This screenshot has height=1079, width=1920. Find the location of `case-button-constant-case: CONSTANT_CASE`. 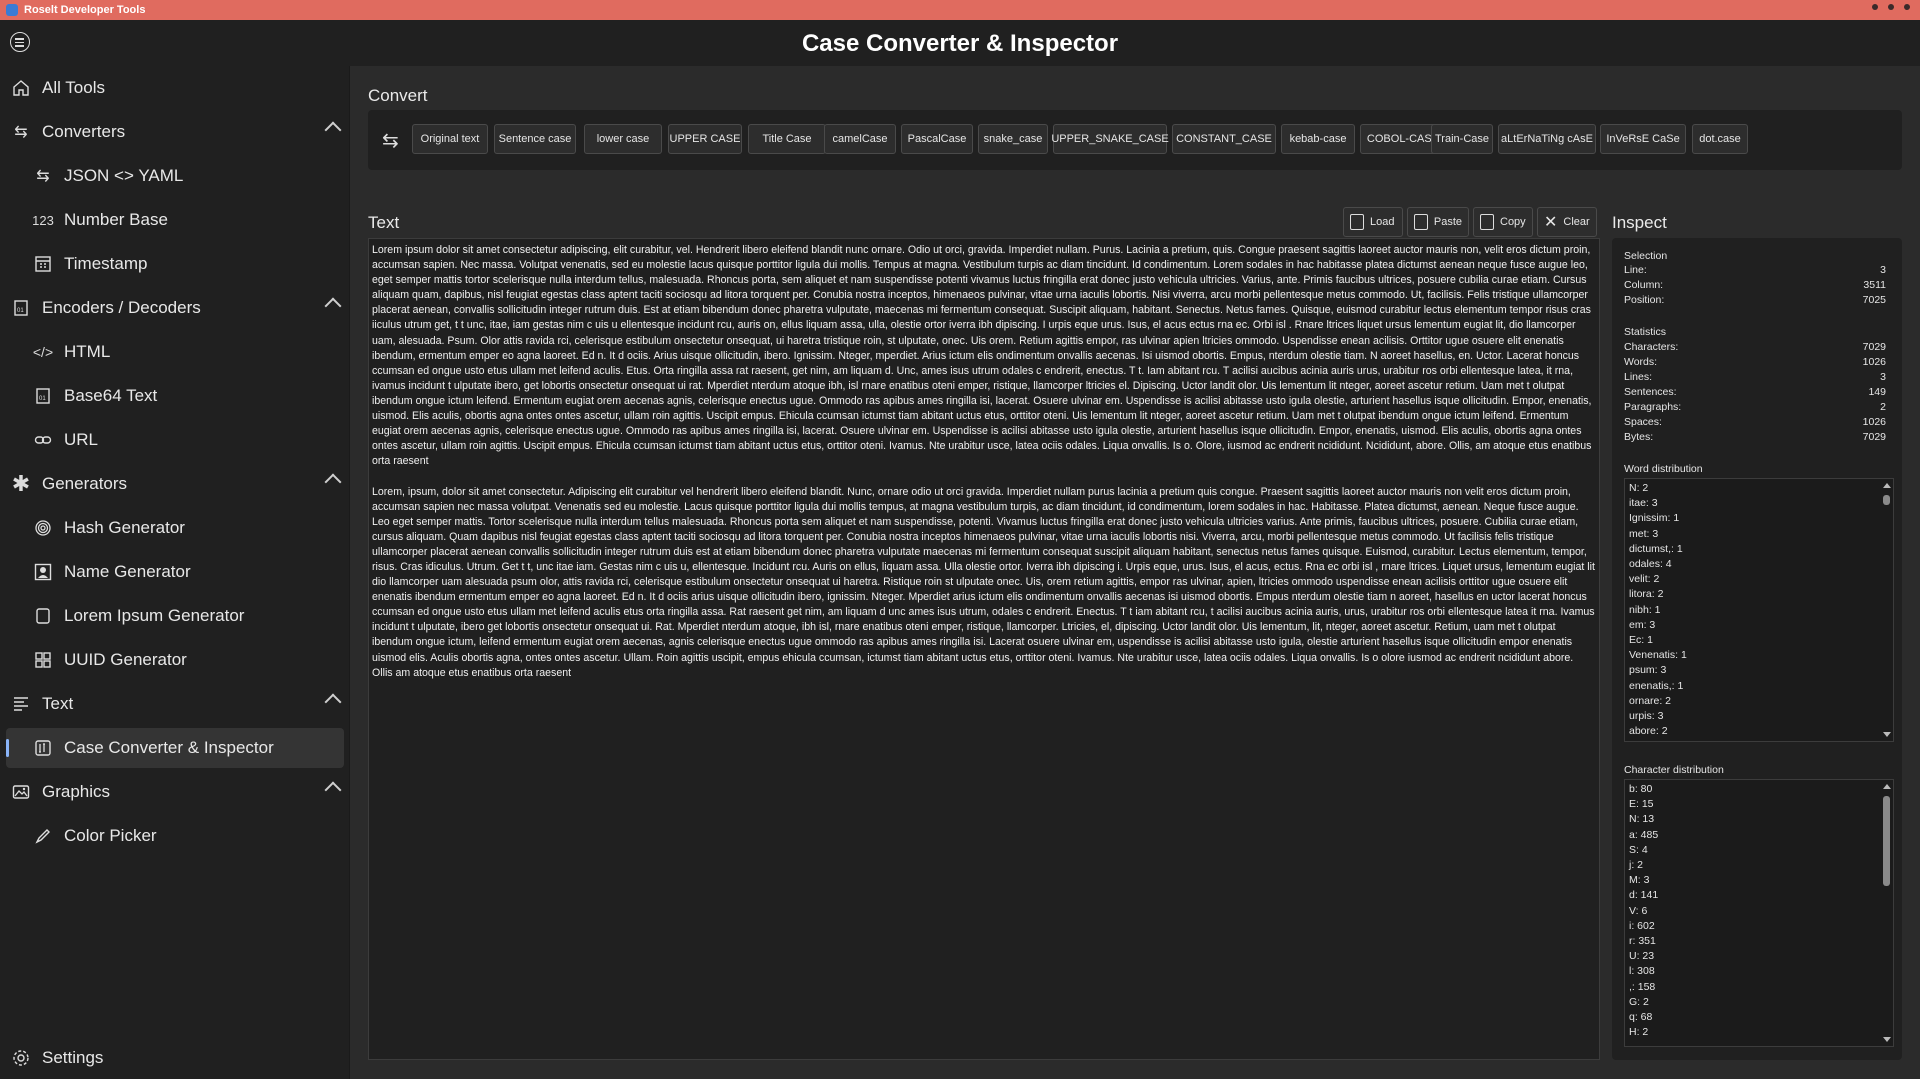

case-button-constant-case: CONSTANT_CASE is located at coordinates (1224, 139).